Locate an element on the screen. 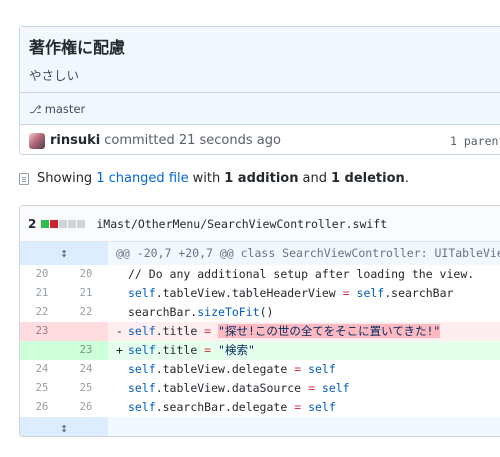 The width and height of the screenshot is (500, 457). branch-link: master is located at coordinates (65, 109).